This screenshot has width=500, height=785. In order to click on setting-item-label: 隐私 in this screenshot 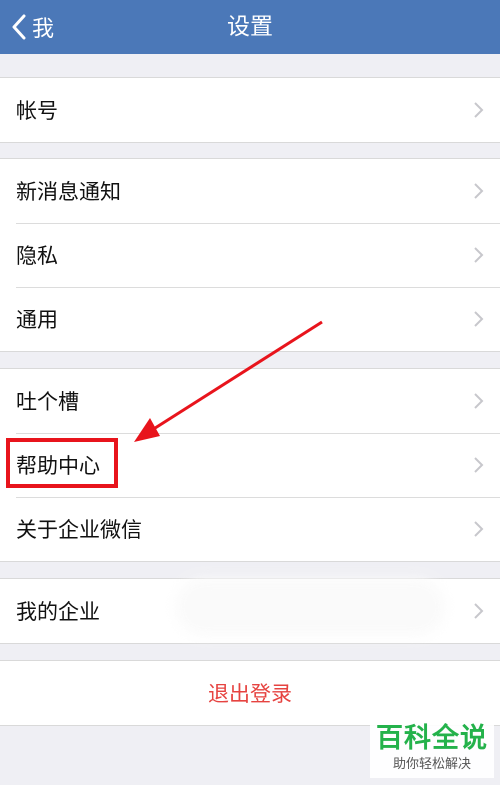, I will do `click(37, 256)`.